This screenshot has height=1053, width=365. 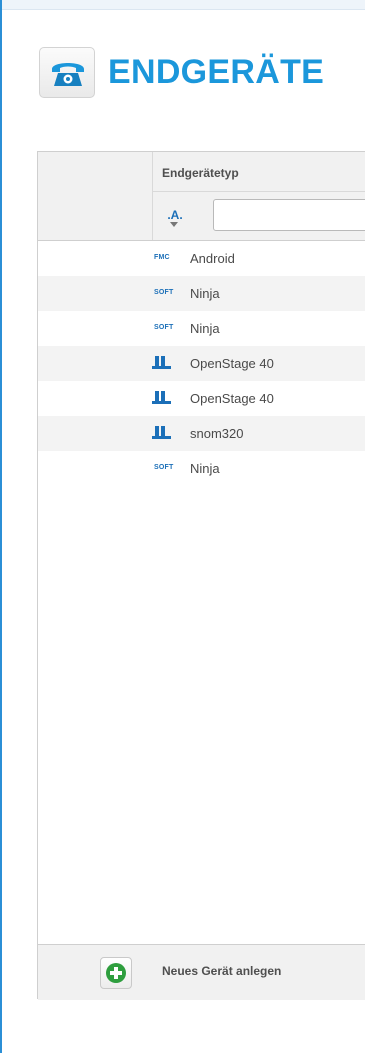 I want to click on list-item: FMC Android, so click(x=201, y=258).